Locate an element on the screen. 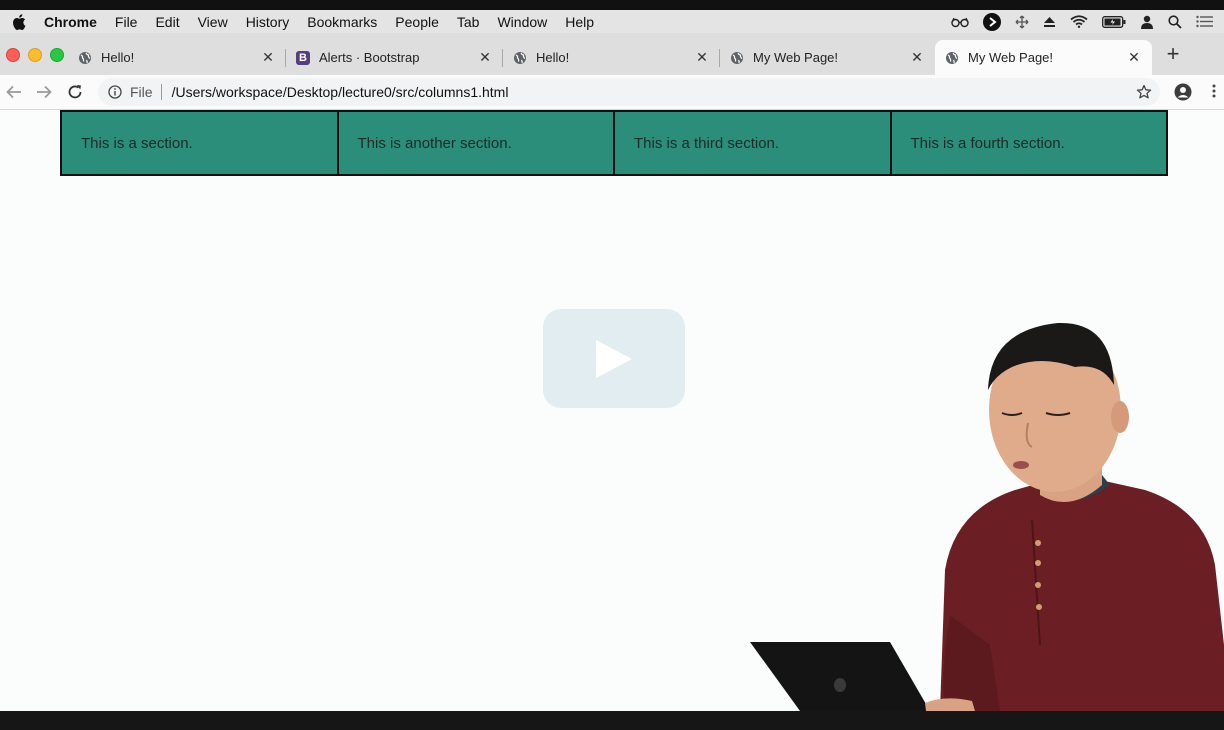 The width and height of the screenshot is (1224, 730). bootstrap-logo: B is located at coordinates (303, 57).